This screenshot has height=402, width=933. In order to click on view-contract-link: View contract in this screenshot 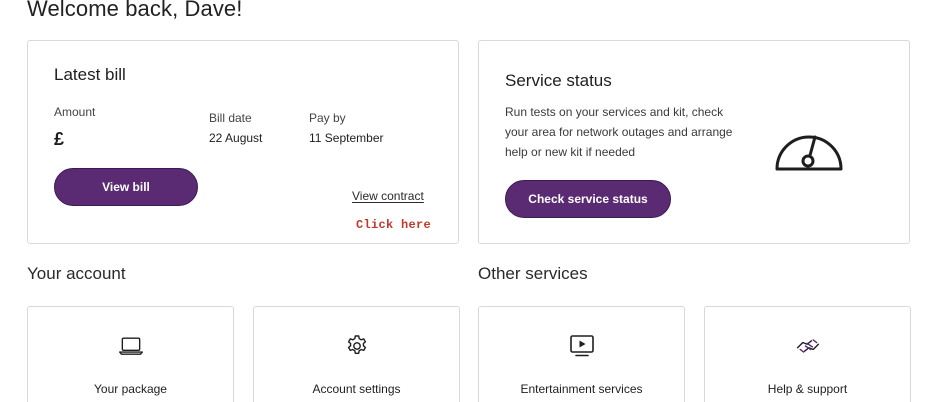, I will do `click(388, 196)`.